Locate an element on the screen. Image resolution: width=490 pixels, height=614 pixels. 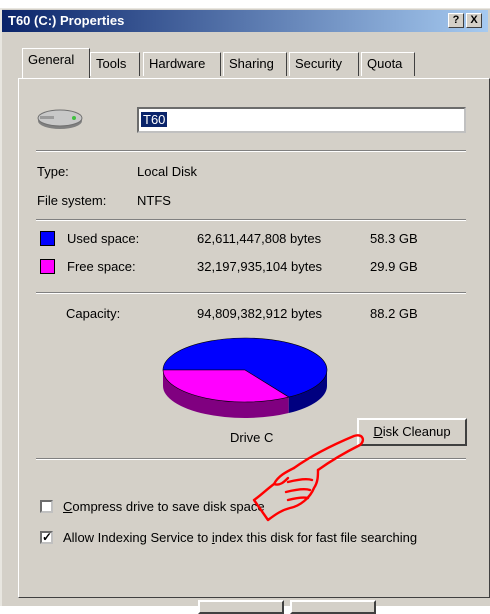
tab-label: Sharing is located at coordinates (251, 63).